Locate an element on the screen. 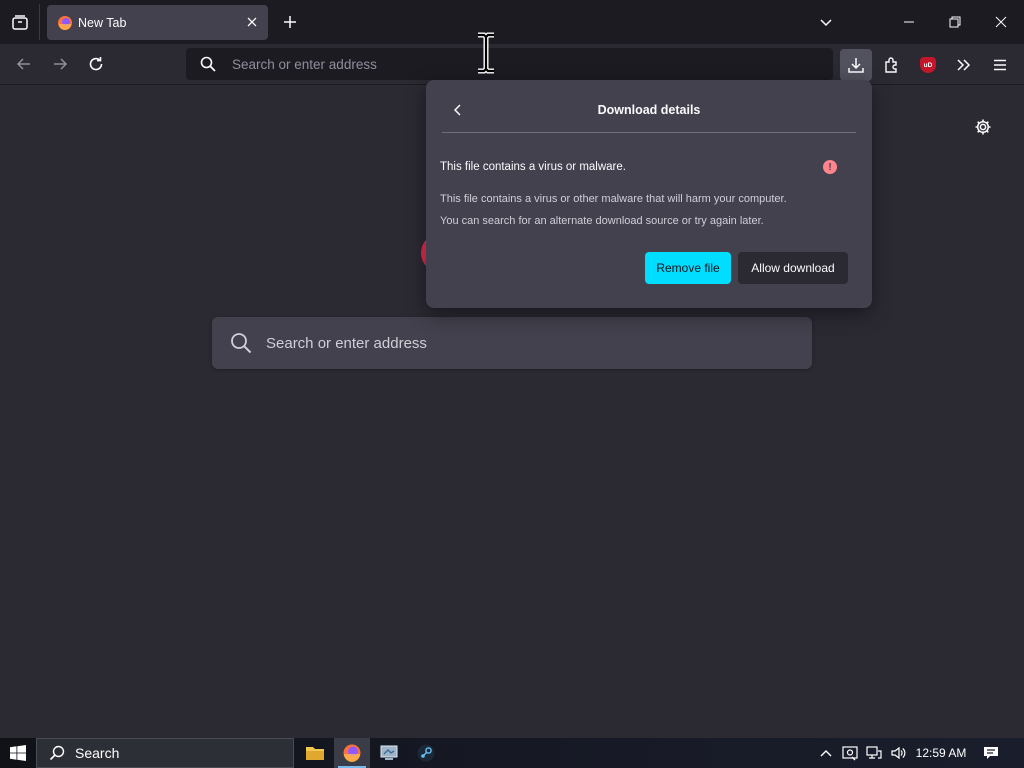 The image size is (1024, 768). taskbar-search-label: Search is located at coordinates (97, 753).